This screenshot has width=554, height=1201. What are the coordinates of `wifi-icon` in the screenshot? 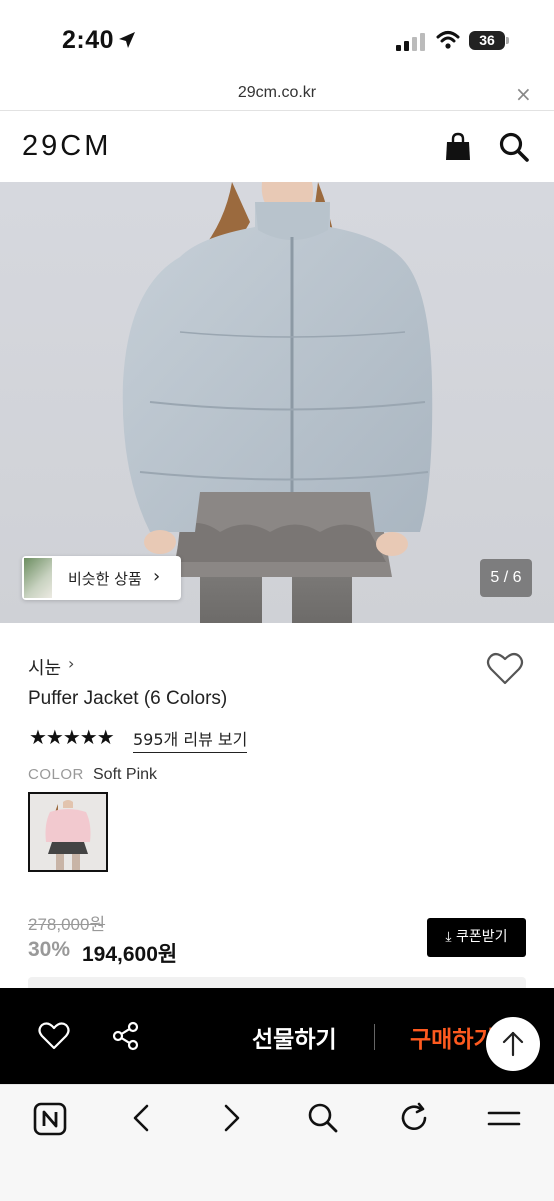 It's located at (448, 40).